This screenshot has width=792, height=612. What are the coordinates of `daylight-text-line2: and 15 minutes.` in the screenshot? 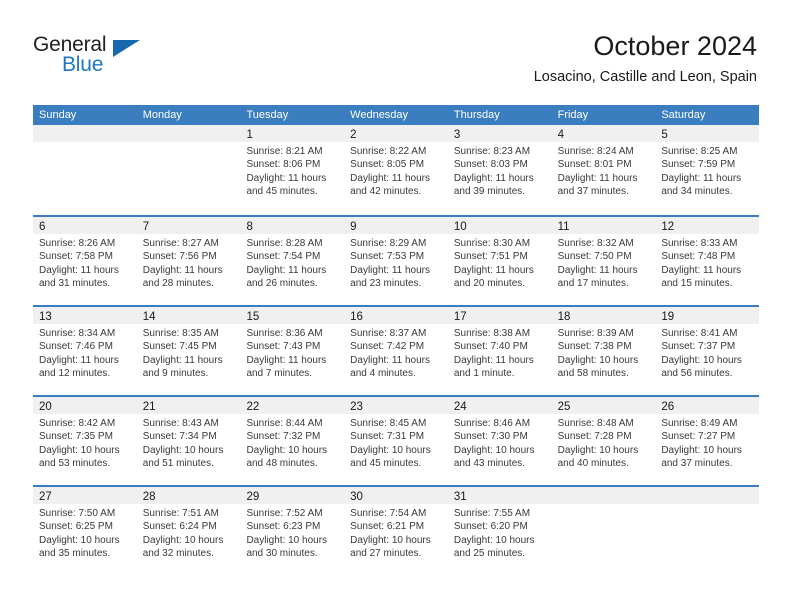 It's located at (697, 284).